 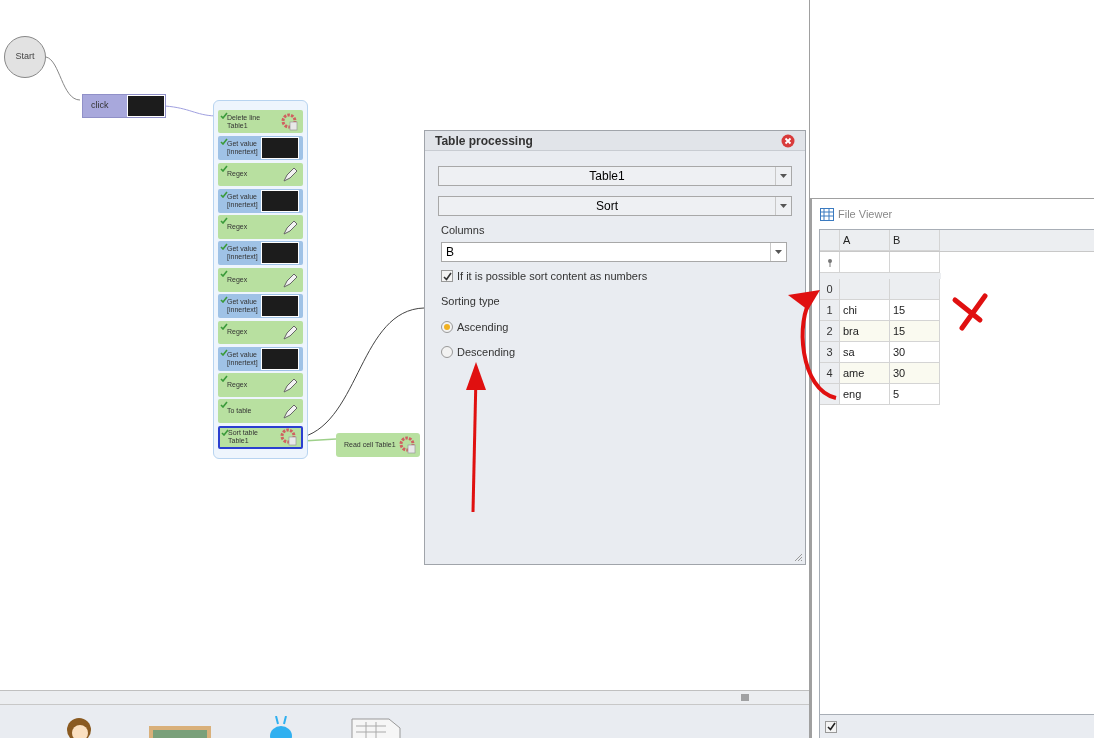 What do you see at coordinates (830, 331) in the screenshot?
I see `row-header: 2` at bounding box center [830, 331].